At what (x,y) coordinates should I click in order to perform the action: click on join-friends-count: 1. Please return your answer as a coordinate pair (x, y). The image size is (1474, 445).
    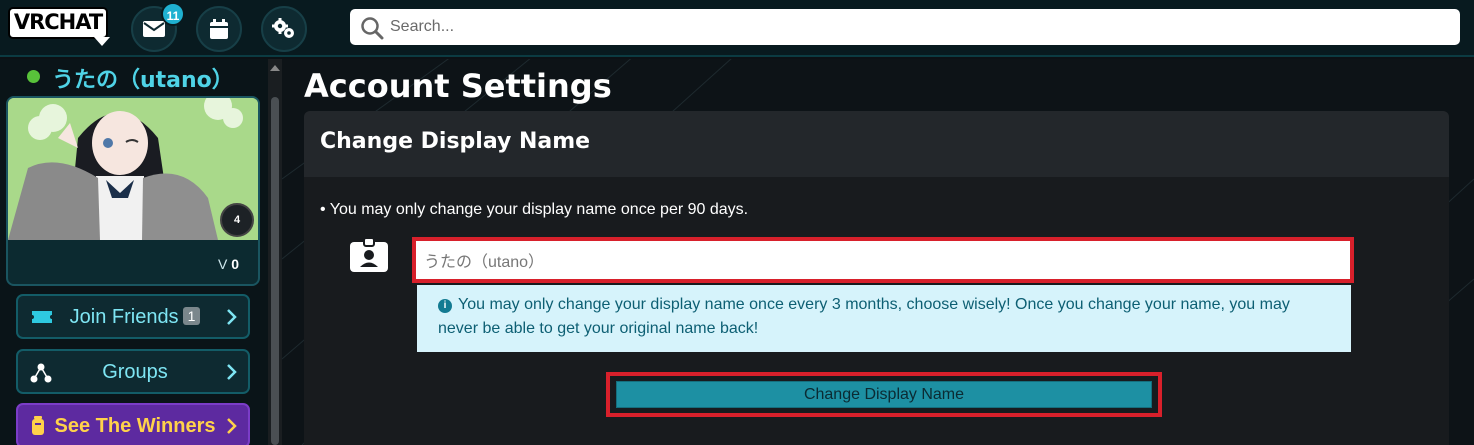
    Looking at the image, I should click on (191, 316).